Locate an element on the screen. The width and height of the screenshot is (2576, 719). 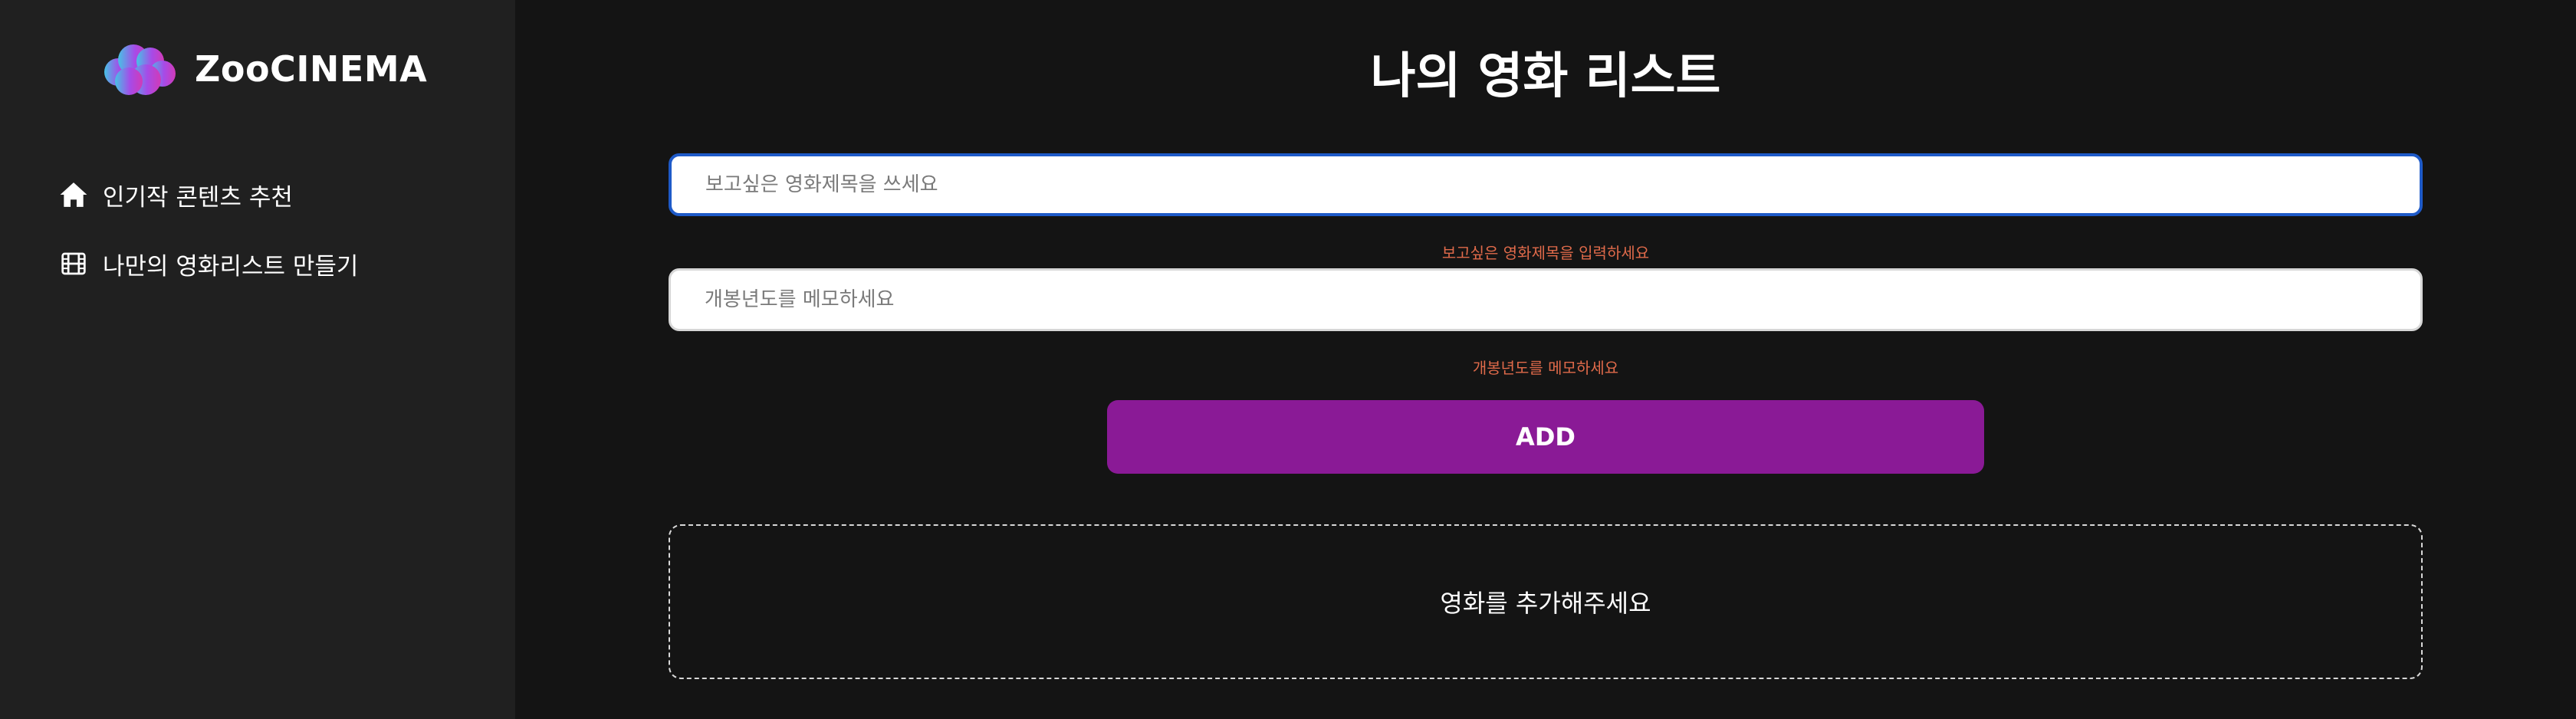
add-button: ADD is located at coordinates (1545, 437).